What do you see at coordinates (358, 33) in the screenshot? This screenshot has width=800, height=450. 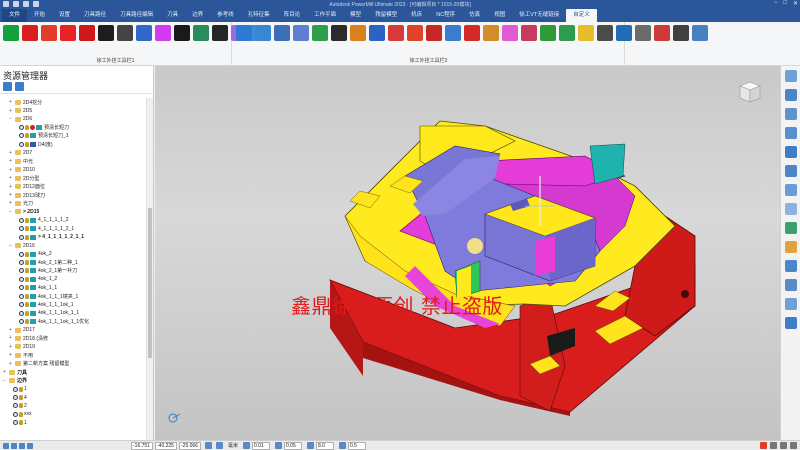 I see `tool-icon-pen` at bounding box center [358, 33].